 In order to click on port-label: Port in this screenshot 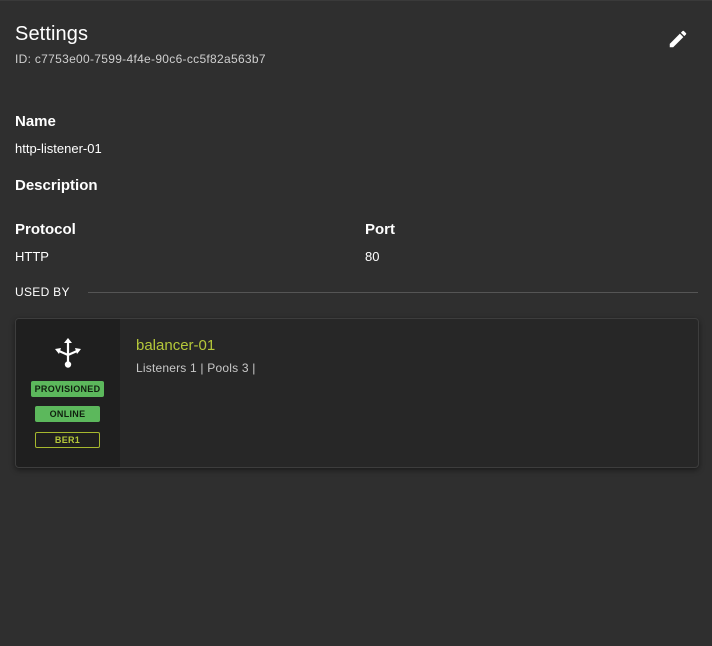, I will do `click(380, 229)`.